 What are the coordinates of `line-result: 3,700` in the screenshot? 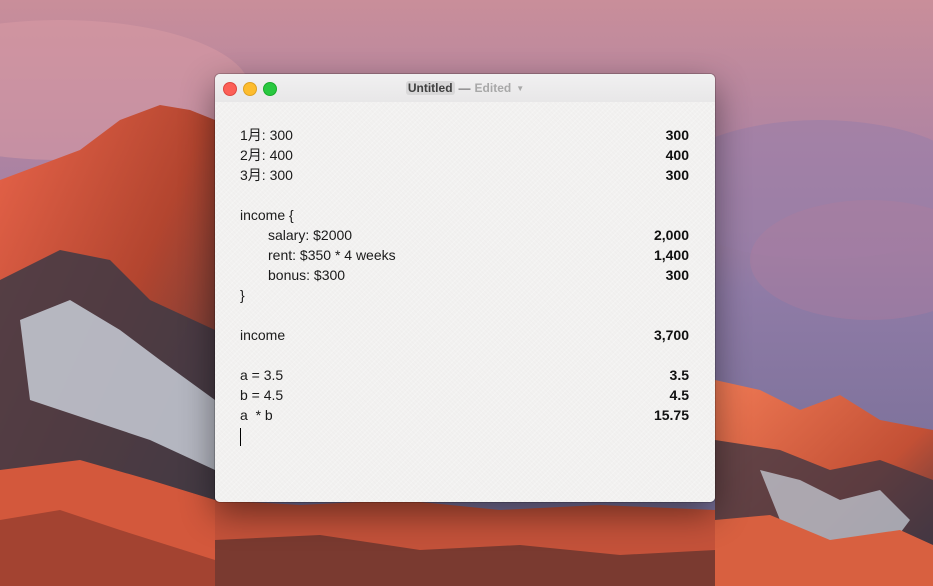 It's located at (671, 335).